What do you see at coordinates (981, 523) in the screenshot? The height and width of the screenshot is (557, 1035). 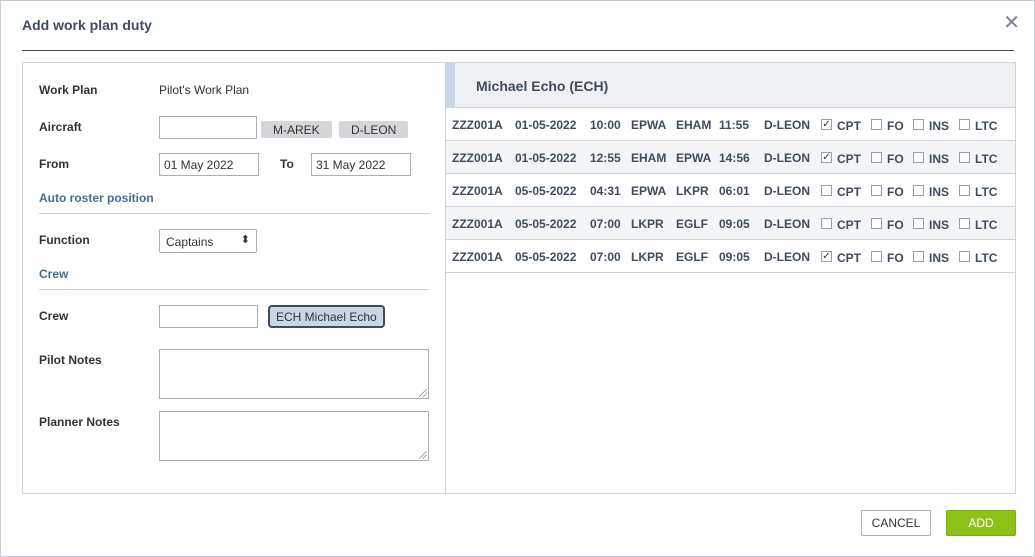 I see `add-button: ADD` at bounding box center [981, 523].